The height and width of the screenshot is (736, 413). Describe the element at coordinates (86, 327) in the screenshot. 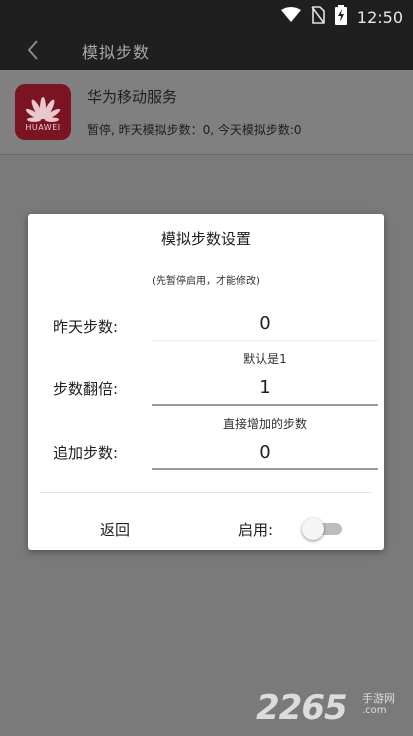

I see `yesterday-steps-label: 昨天步数:` at that location.